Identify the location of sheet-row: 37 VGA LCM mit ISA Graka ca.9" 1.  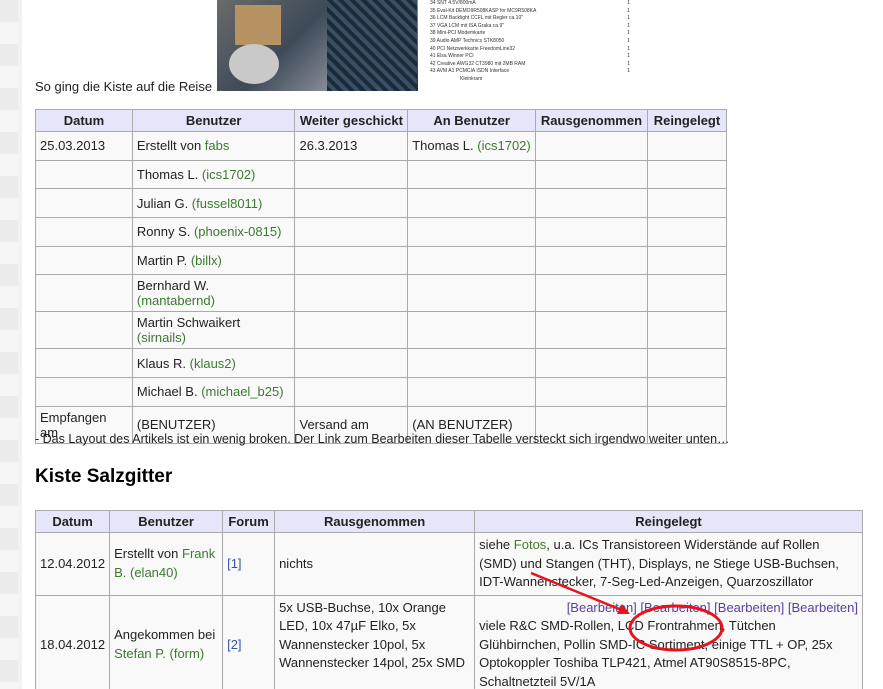
(530, 25).